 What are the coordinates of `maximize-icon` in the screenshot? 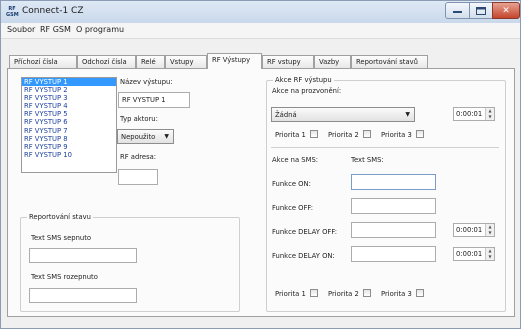 It's located at (481, 10).